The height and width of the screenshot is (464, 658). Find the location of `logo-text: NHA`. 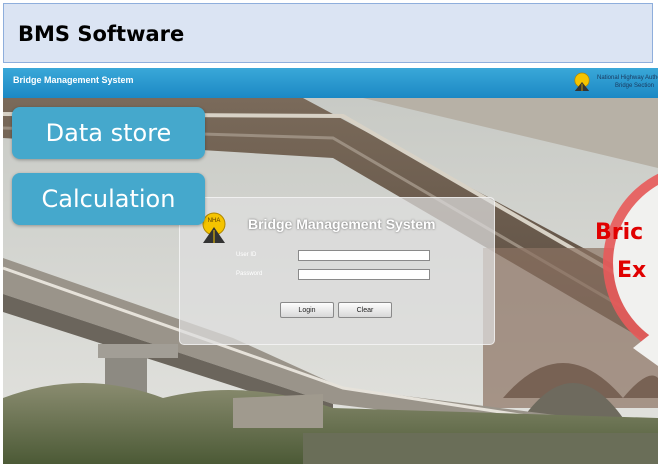

logo-text: NHA is located at coordinates (214, 221).